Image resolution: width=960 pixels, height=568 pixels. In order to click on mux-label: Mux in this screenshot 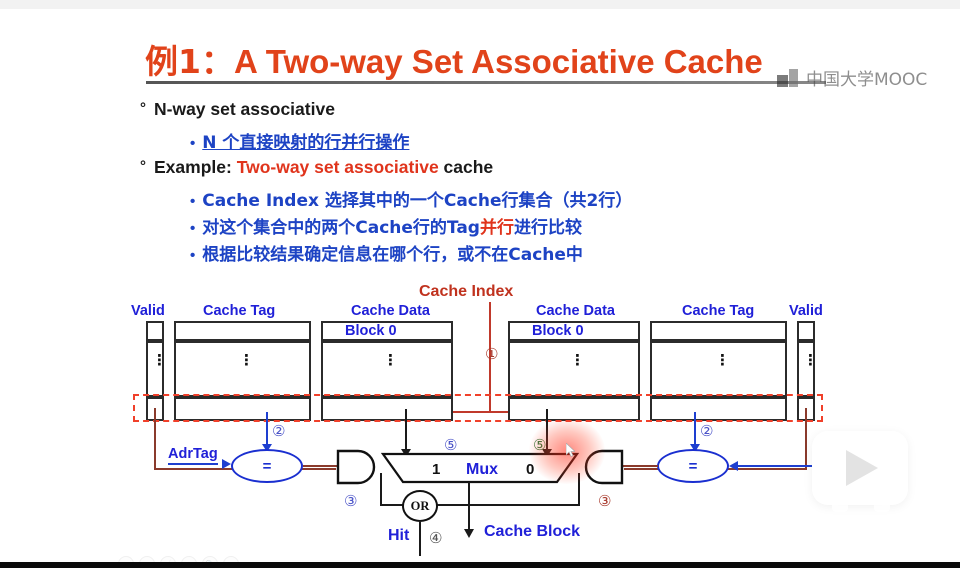, I will do `click(482, 469)`.